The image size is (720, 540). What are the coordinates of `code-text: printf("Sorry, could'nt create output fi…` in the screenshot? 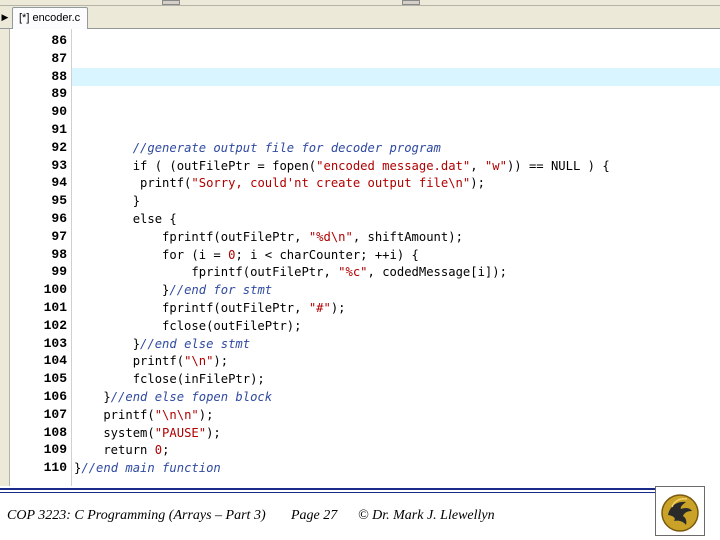 It's located at (279, 183).